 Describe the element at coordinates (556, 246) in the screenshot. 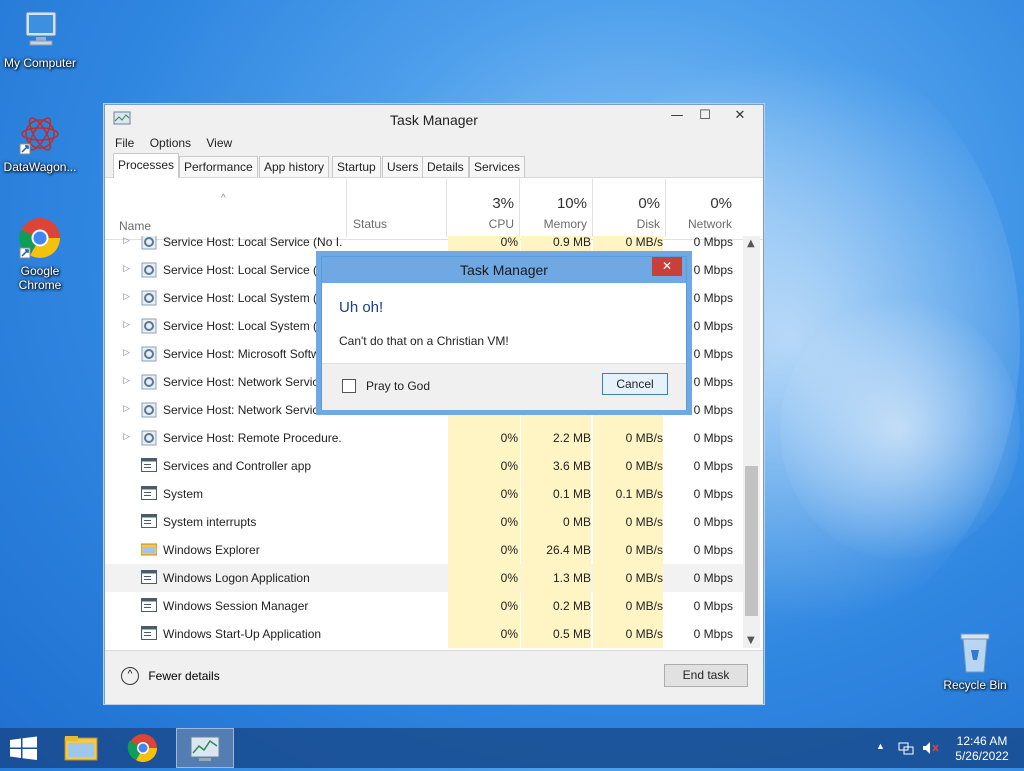

I see `memory-value: 0.9 MB` at that location.